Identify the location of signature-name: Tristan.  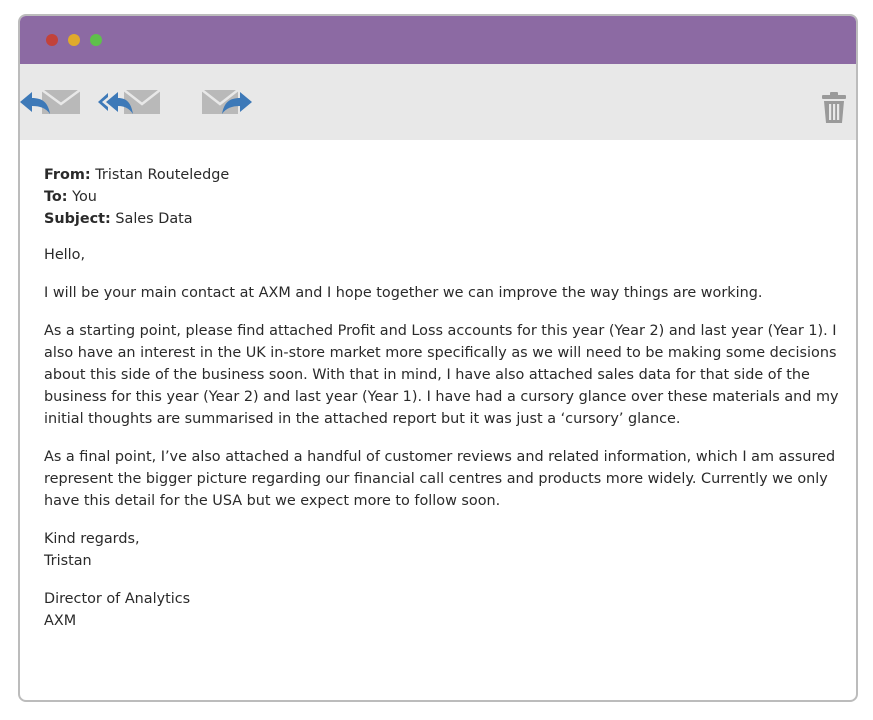
(68, 561).